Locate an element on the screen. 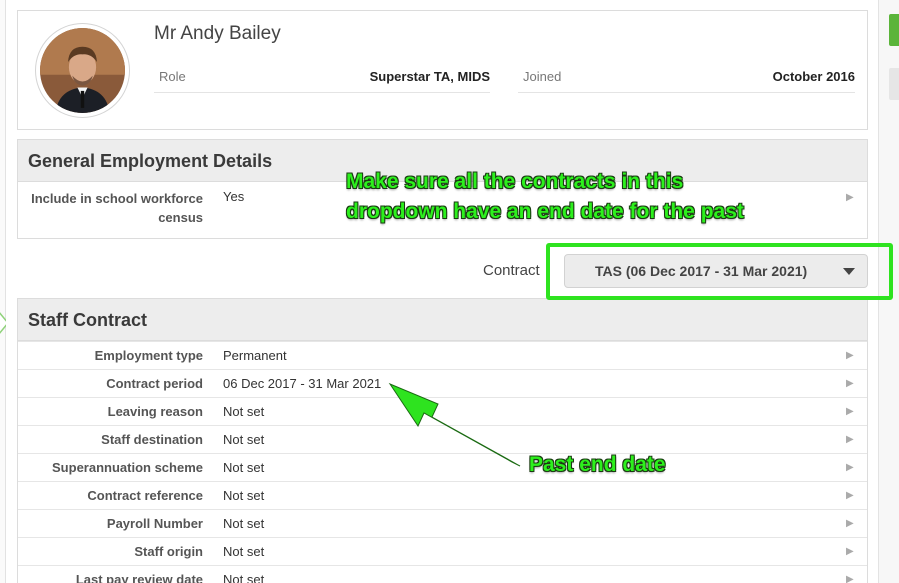 This screenshot has height=583, width=899. list-row-last-pay-review-date: Last pay review date Not set ▶ is located at coordinates (442, 574).